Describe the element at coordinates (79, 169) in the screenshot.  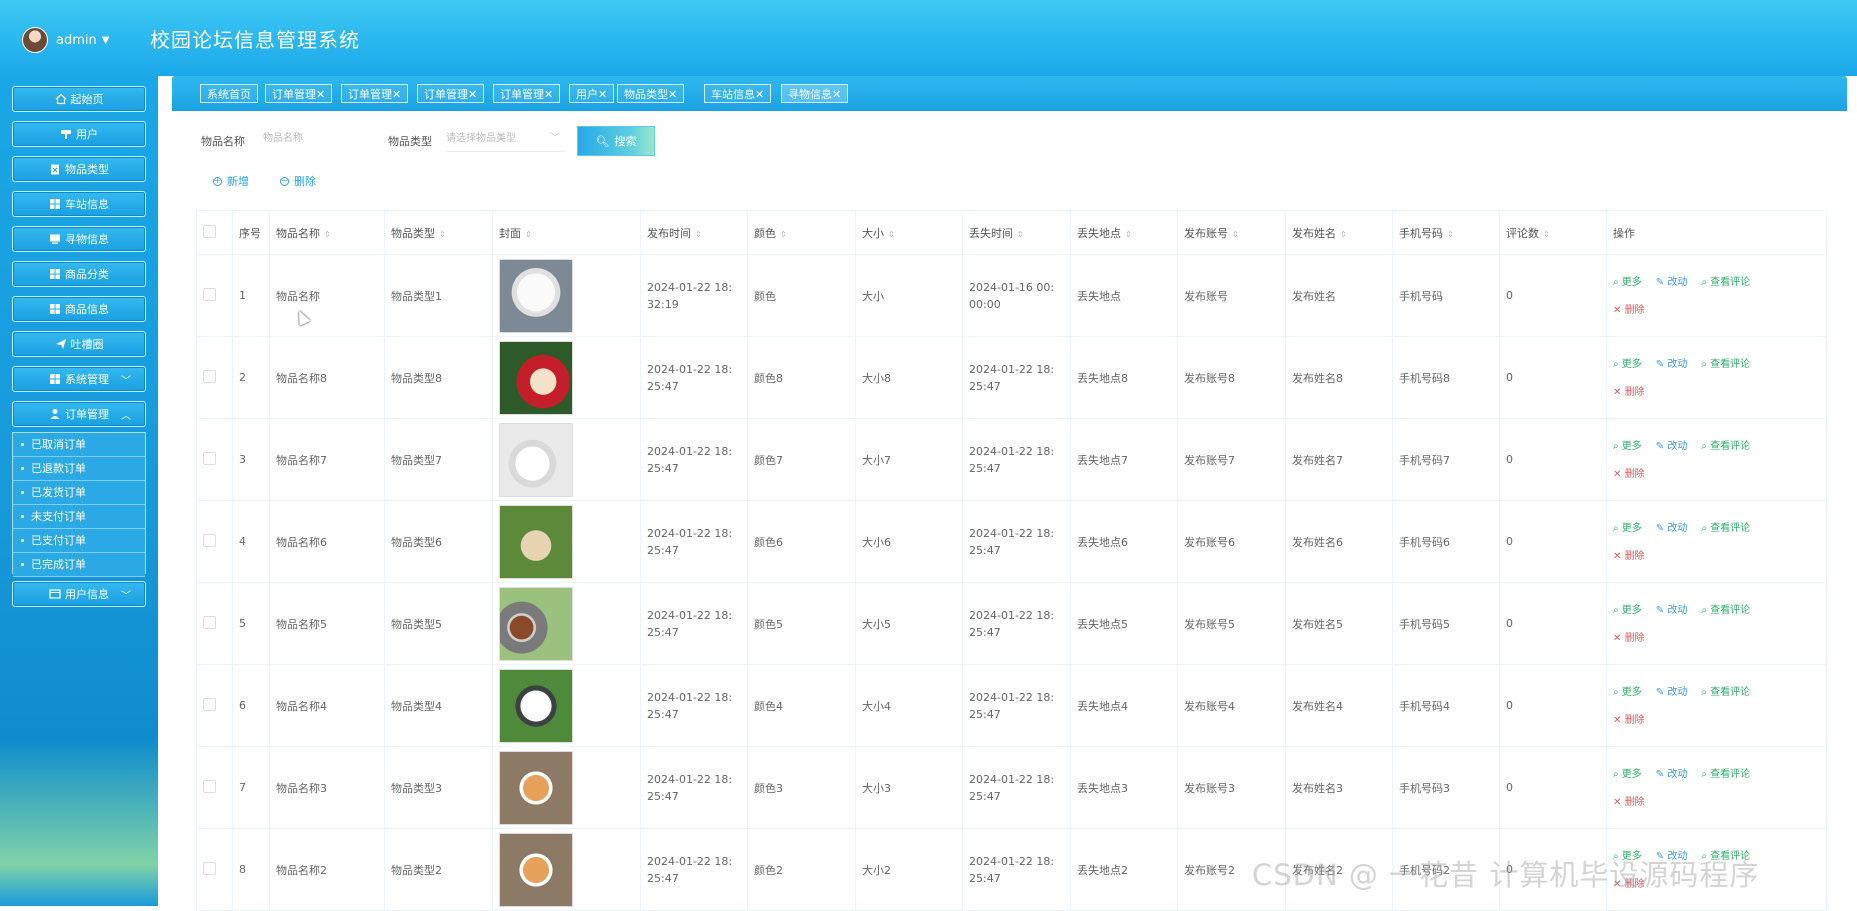
I see `sidebar-item-item-type: 物品类型` at that location.